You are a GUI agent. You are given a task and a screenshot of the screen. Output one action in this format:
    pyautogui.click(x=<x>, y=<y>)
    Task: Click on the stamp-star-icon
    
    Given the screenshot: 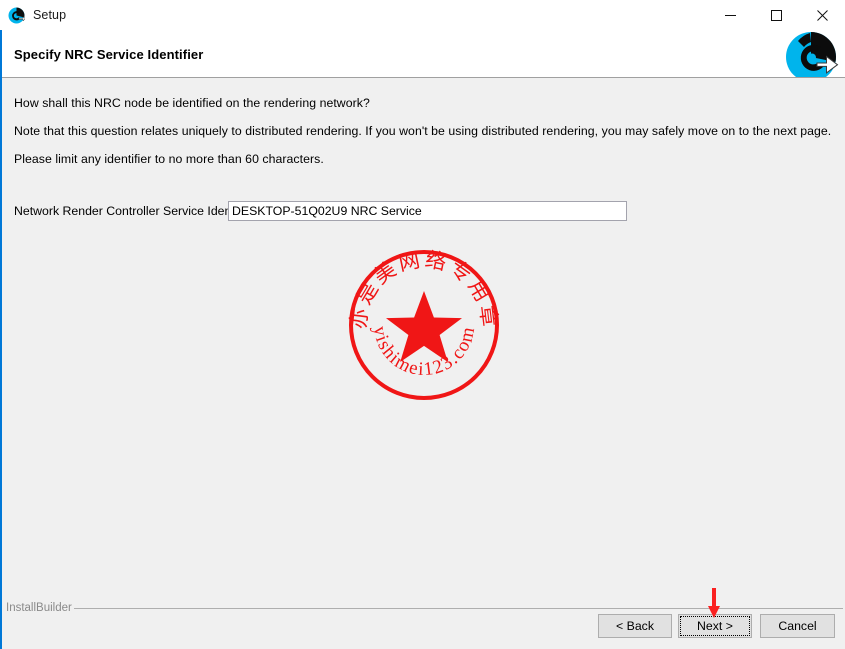 What is the action you would take?
    pyautogui.click(x=424, y=326)
    